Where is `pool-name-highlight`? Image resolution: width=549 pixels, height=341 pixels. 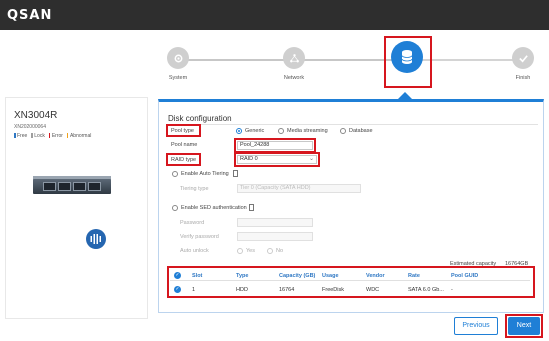
pool-name-highlight is located at coordinates (275, 145).